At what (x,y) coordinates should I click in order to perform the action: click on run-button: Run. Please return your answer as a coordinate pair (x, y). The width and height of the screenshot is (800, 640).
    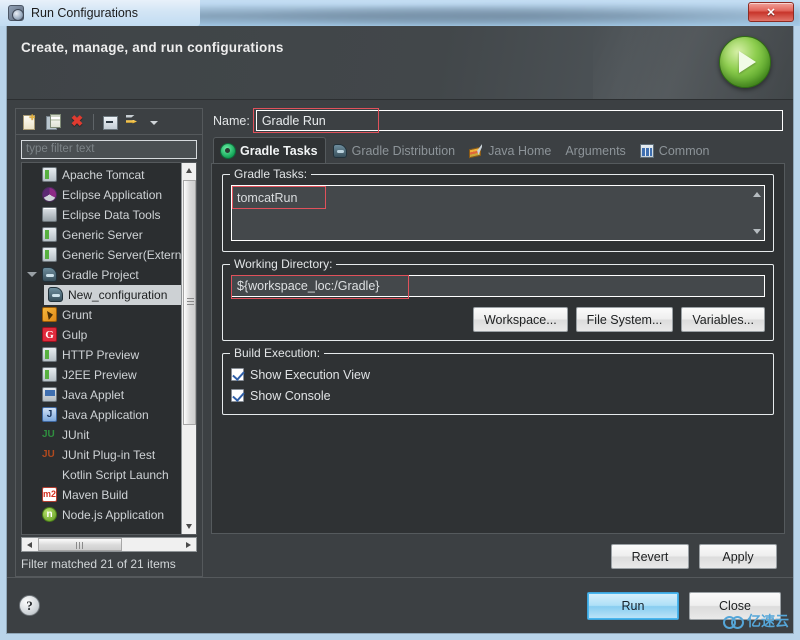
    Looking at the image, I should click on (633, 605).